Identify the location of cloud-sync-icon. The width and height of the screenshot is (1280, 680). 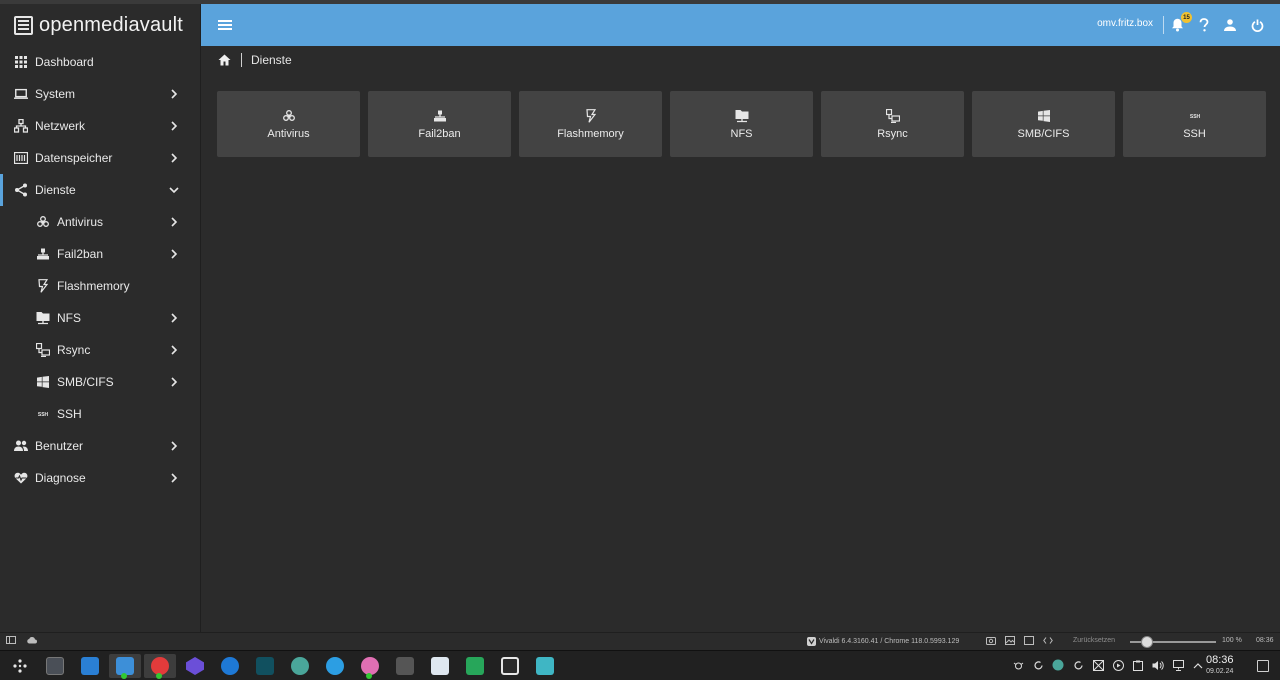
(31, 640).